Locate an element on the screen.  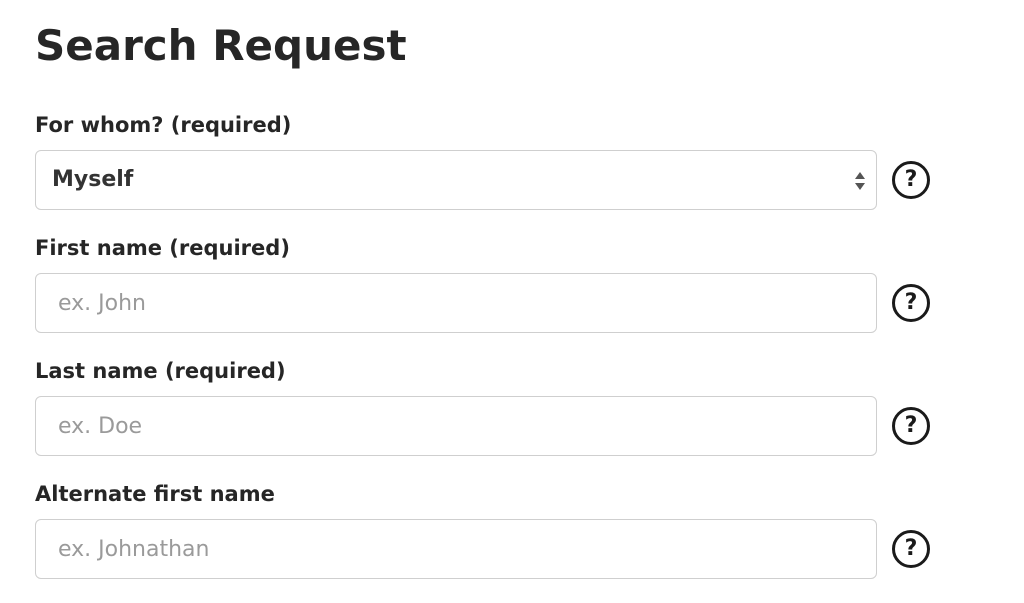
first-name-help-icon: ? is located at coordinates (911, 303).